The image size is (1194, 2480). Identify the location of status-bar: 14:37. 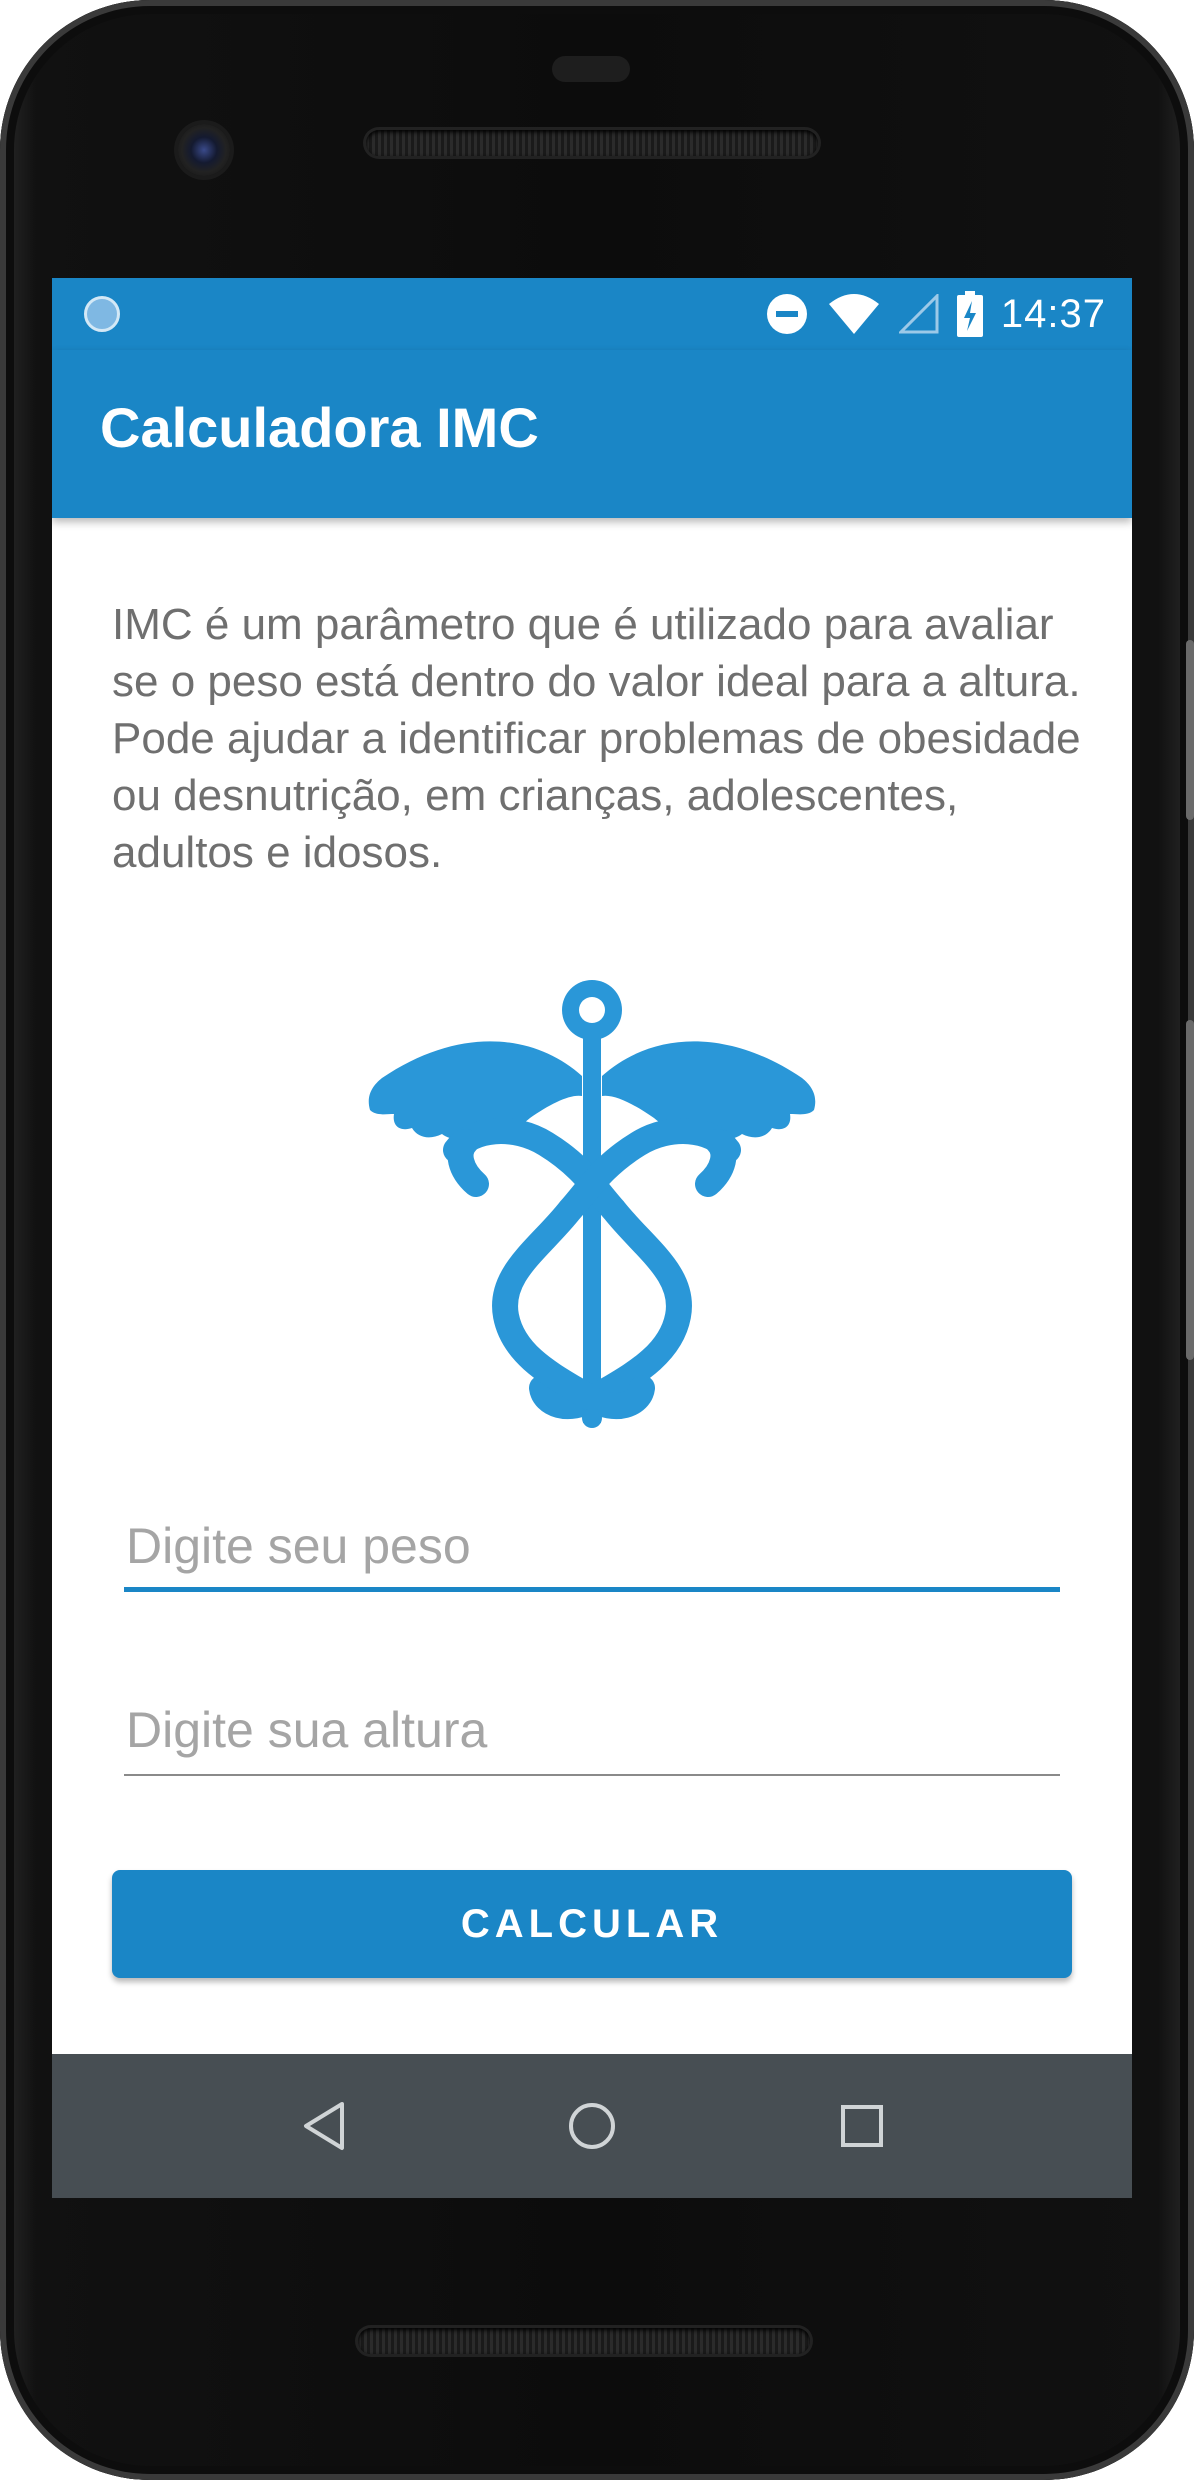
(592, 314).